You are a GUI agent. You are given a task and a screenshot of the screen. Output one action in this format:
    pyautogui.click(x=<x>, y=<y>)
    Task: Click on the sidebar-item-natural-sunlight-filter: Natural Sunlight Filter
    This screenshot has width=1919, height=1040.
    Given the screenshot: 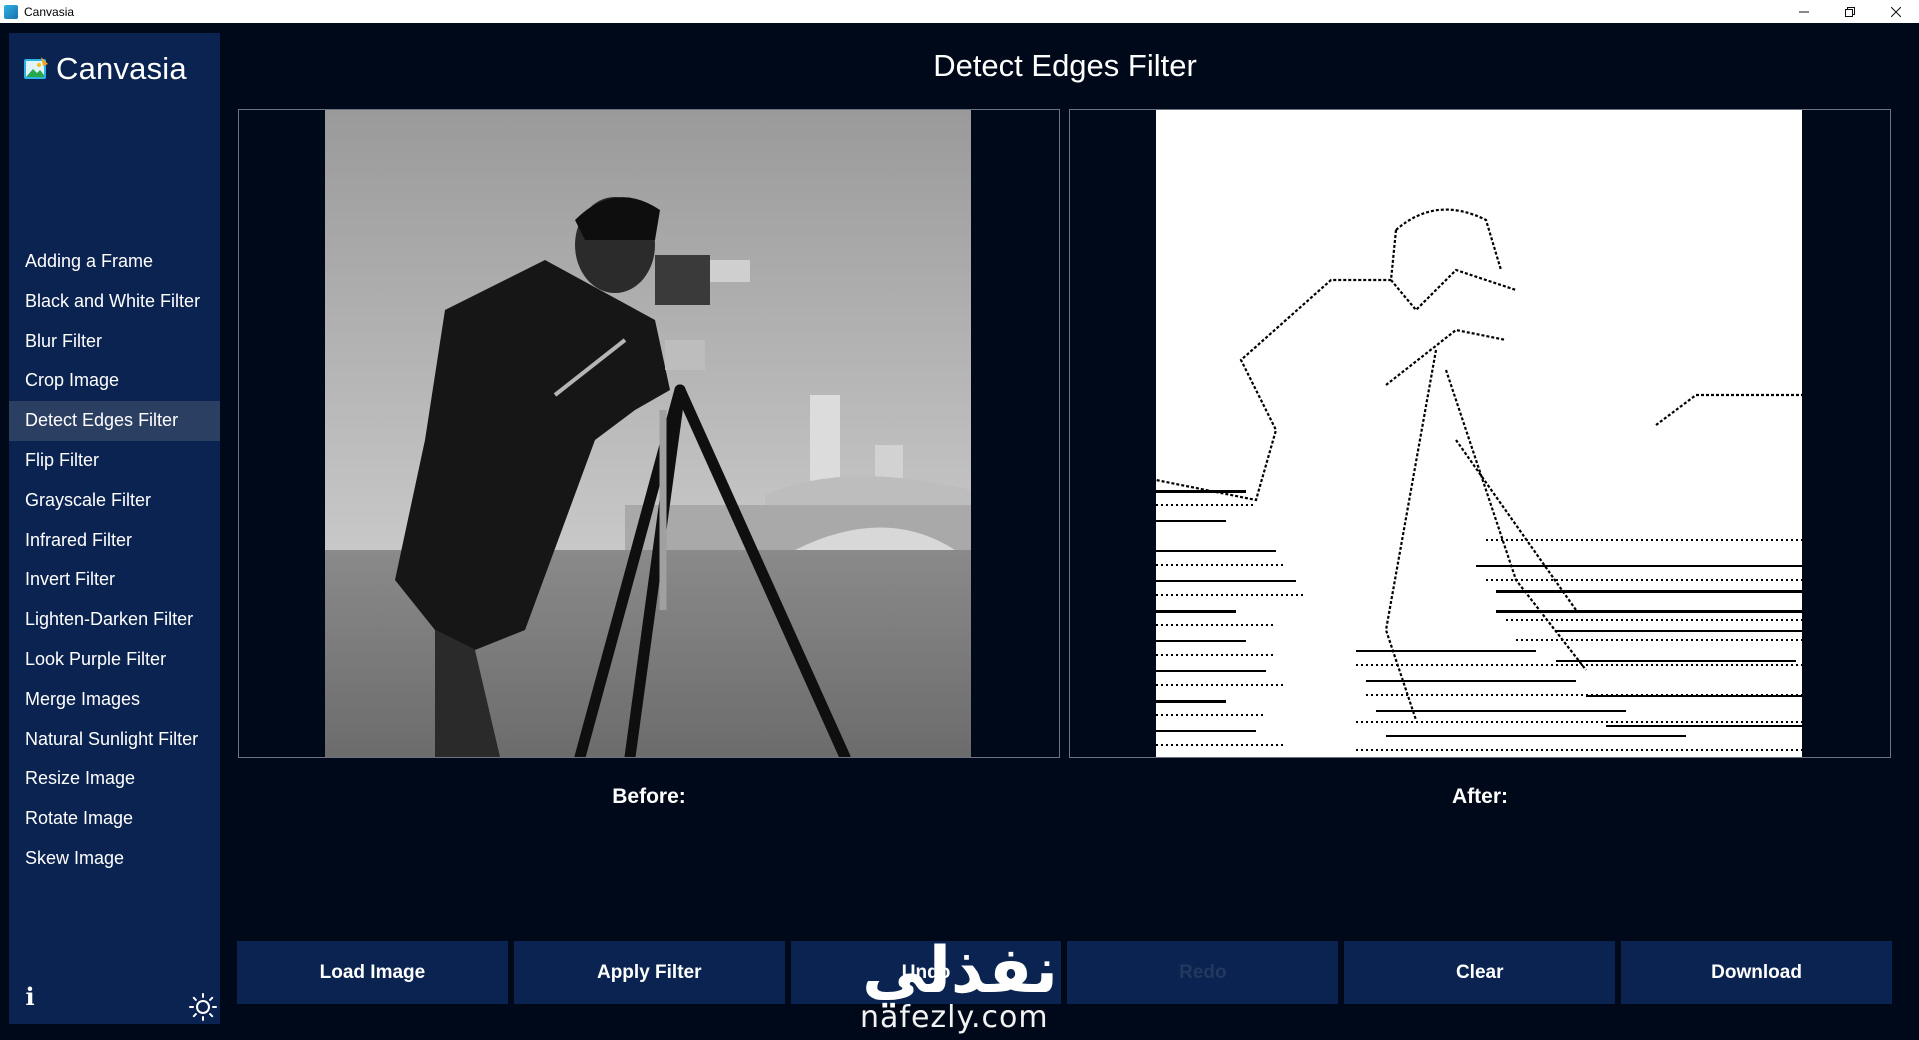 What is the action you would take?
    pyautogui.click(x=114, y=740)
    